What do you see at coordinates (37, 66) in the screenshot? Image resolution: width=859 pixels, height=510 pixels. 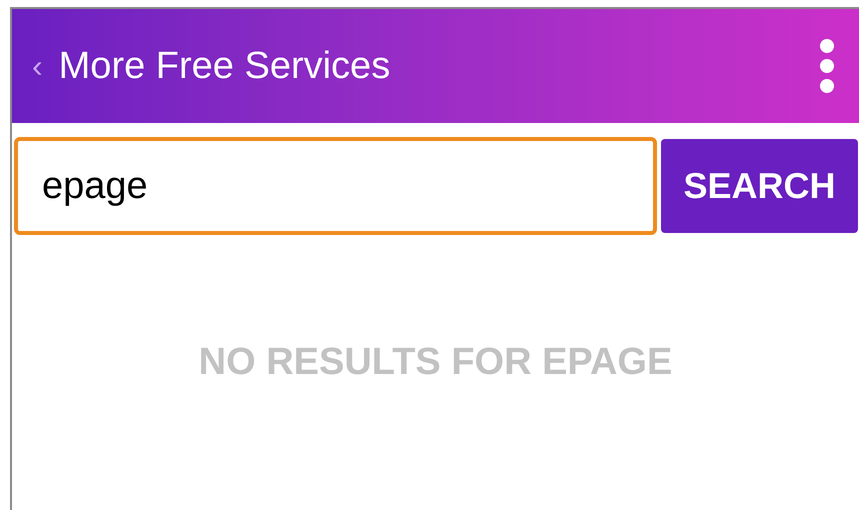 I see `back-button: ‹` at bounding box center [37, 66].